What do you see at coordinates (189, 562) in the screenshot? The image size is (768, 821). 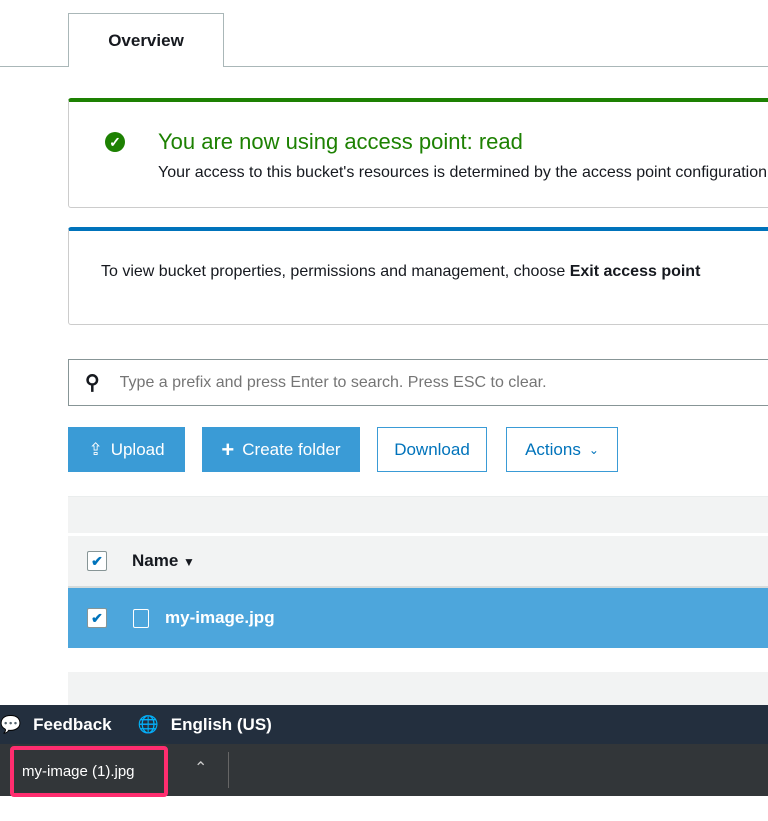 I see `sort-caret-icon: ▼` at bounding box center [189, 562].